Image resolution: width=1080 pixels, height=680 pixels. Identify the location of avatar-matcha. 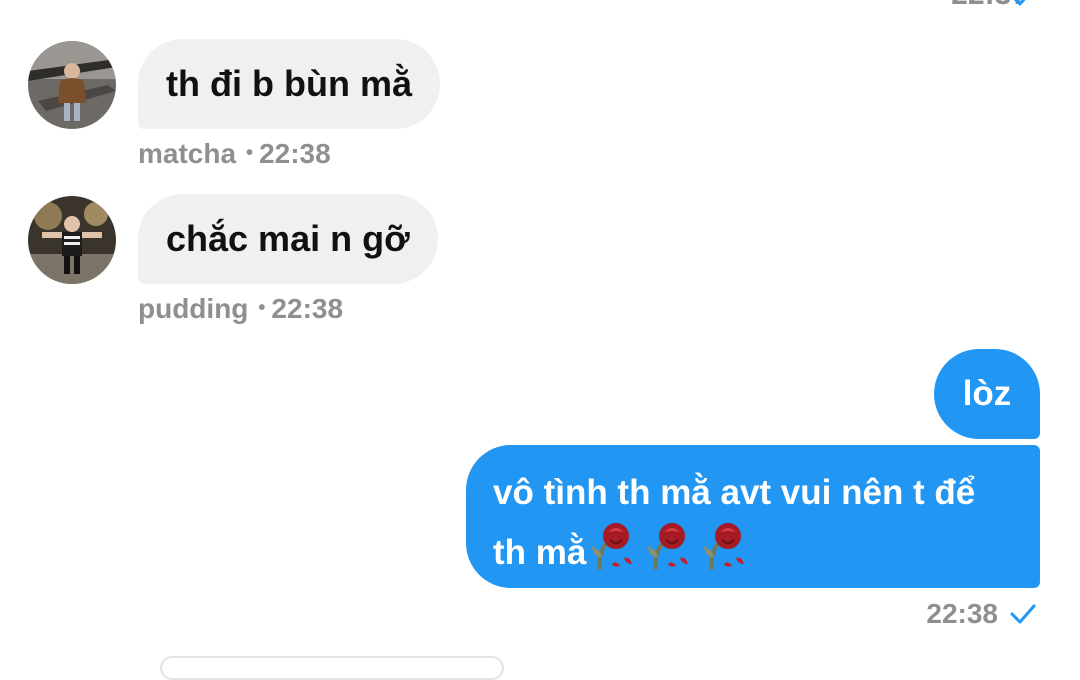
(72, 85).